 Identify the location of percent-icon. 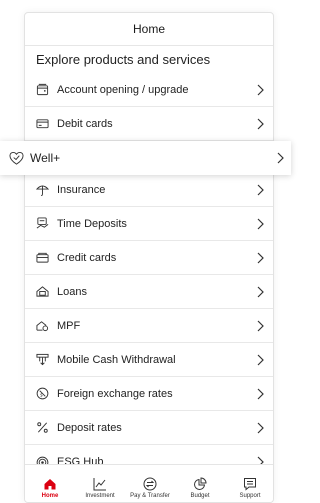
(42, 428).